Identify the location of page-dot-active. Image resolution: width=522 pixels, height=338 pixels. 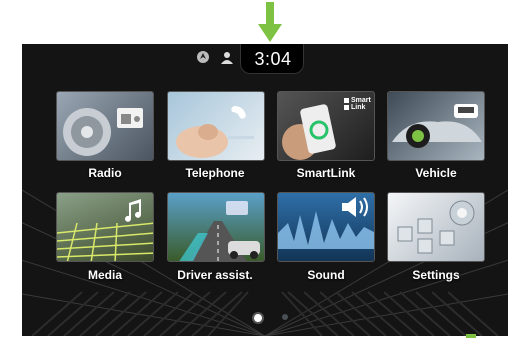
(258, 318).